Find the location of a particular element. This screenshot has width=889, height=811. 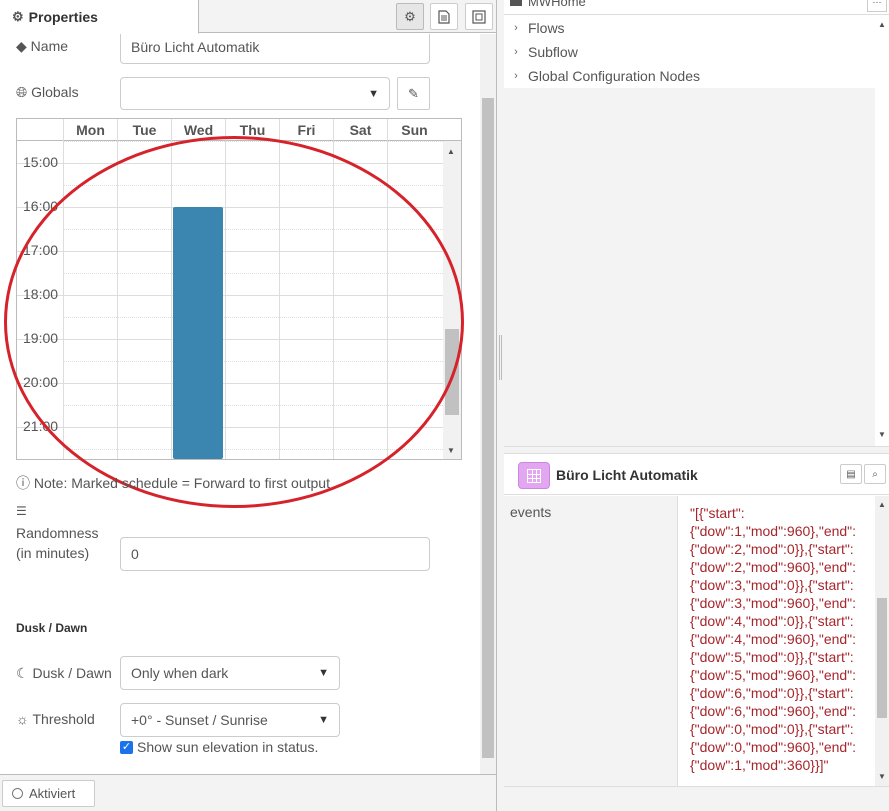

threshold-label: Threshold is located at coordinates (63, 719).